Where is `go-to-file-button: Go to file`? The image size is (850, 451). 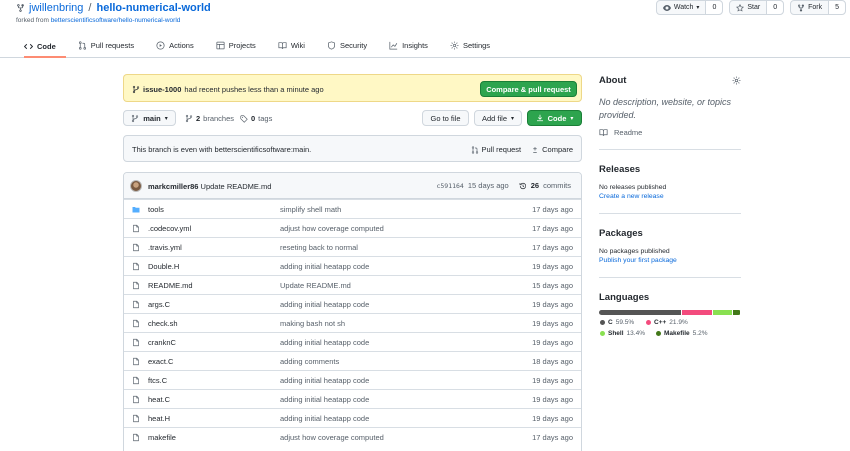 go-to-file-button: Go to file is located at coordinates (445, 118).